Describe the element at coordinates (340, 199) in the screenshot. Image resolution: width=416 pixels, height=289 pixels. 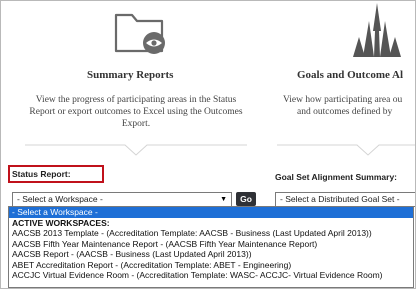
I see `goal-set-select-value: - Select a Distributed Goal Set -` at that location.